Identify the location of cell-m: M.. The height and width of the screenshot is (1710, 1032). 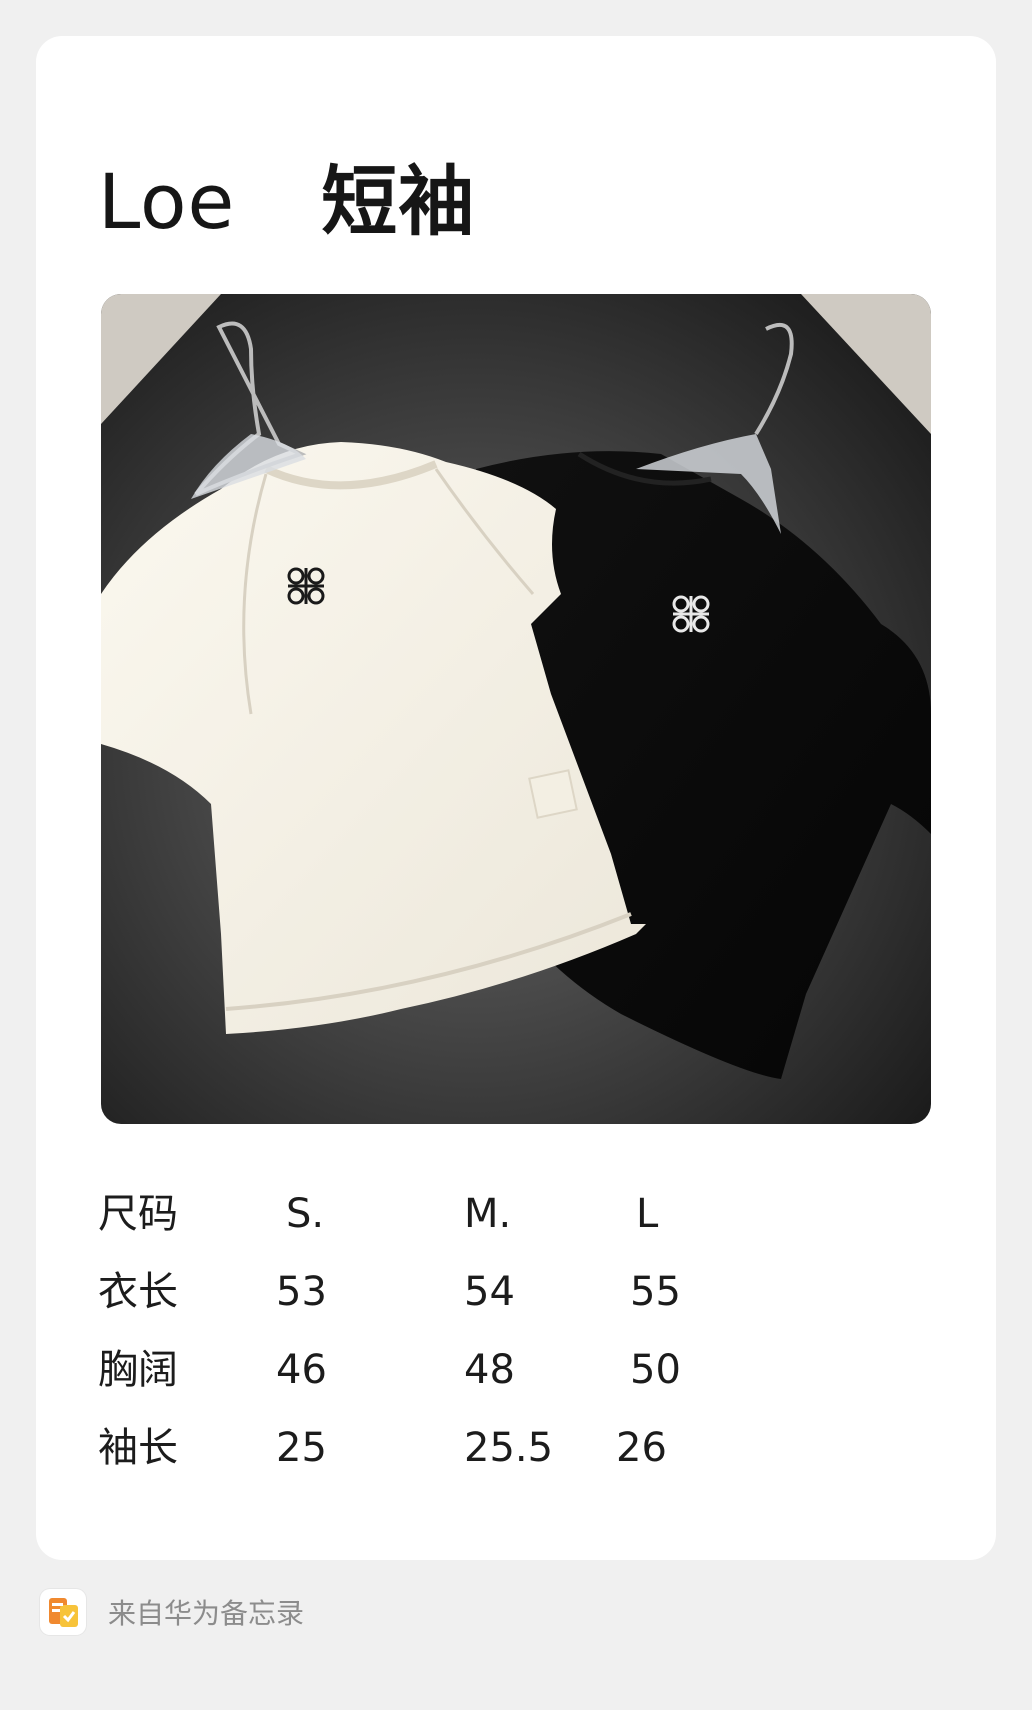
(488, 1214).